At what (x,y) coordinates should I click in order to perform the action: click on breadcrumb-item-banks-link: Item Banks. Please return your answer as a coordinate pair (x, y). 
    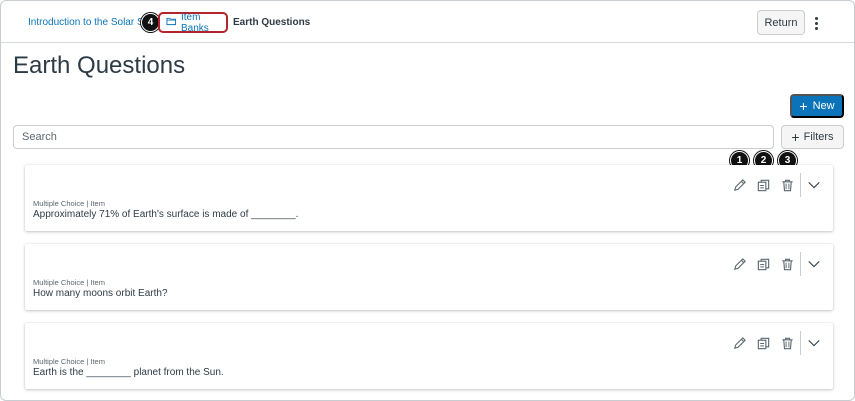
    Looking at the image, I should click on (193, 22).